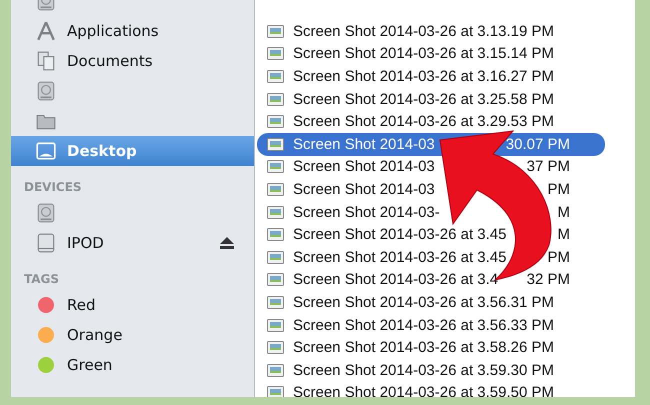 Image resolution: width=650 pixels, height=405 pixels. I want to click on file-name: Screen Shot 2014-03-26 at 3.56.33 PM, so click(423, 325).